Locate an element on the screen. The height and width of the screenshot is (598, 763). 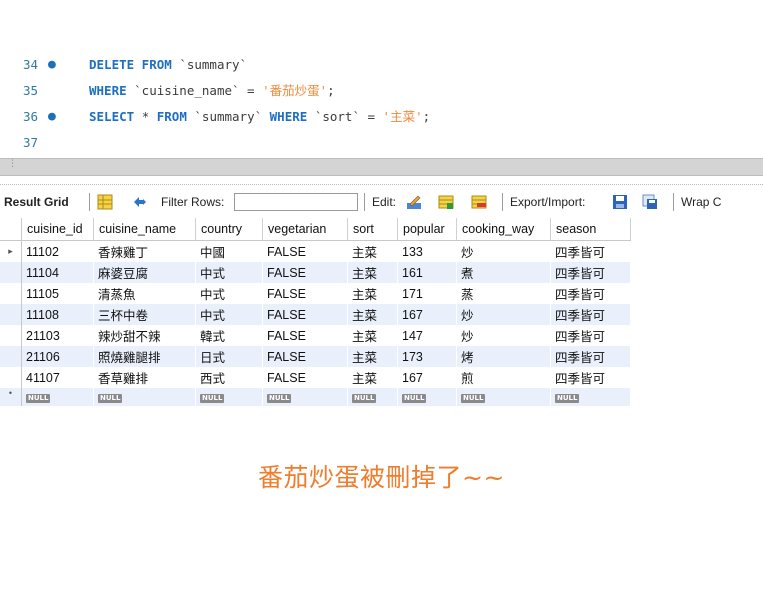
panel-splitter: ⋮ is located at coordinates (381, 167).